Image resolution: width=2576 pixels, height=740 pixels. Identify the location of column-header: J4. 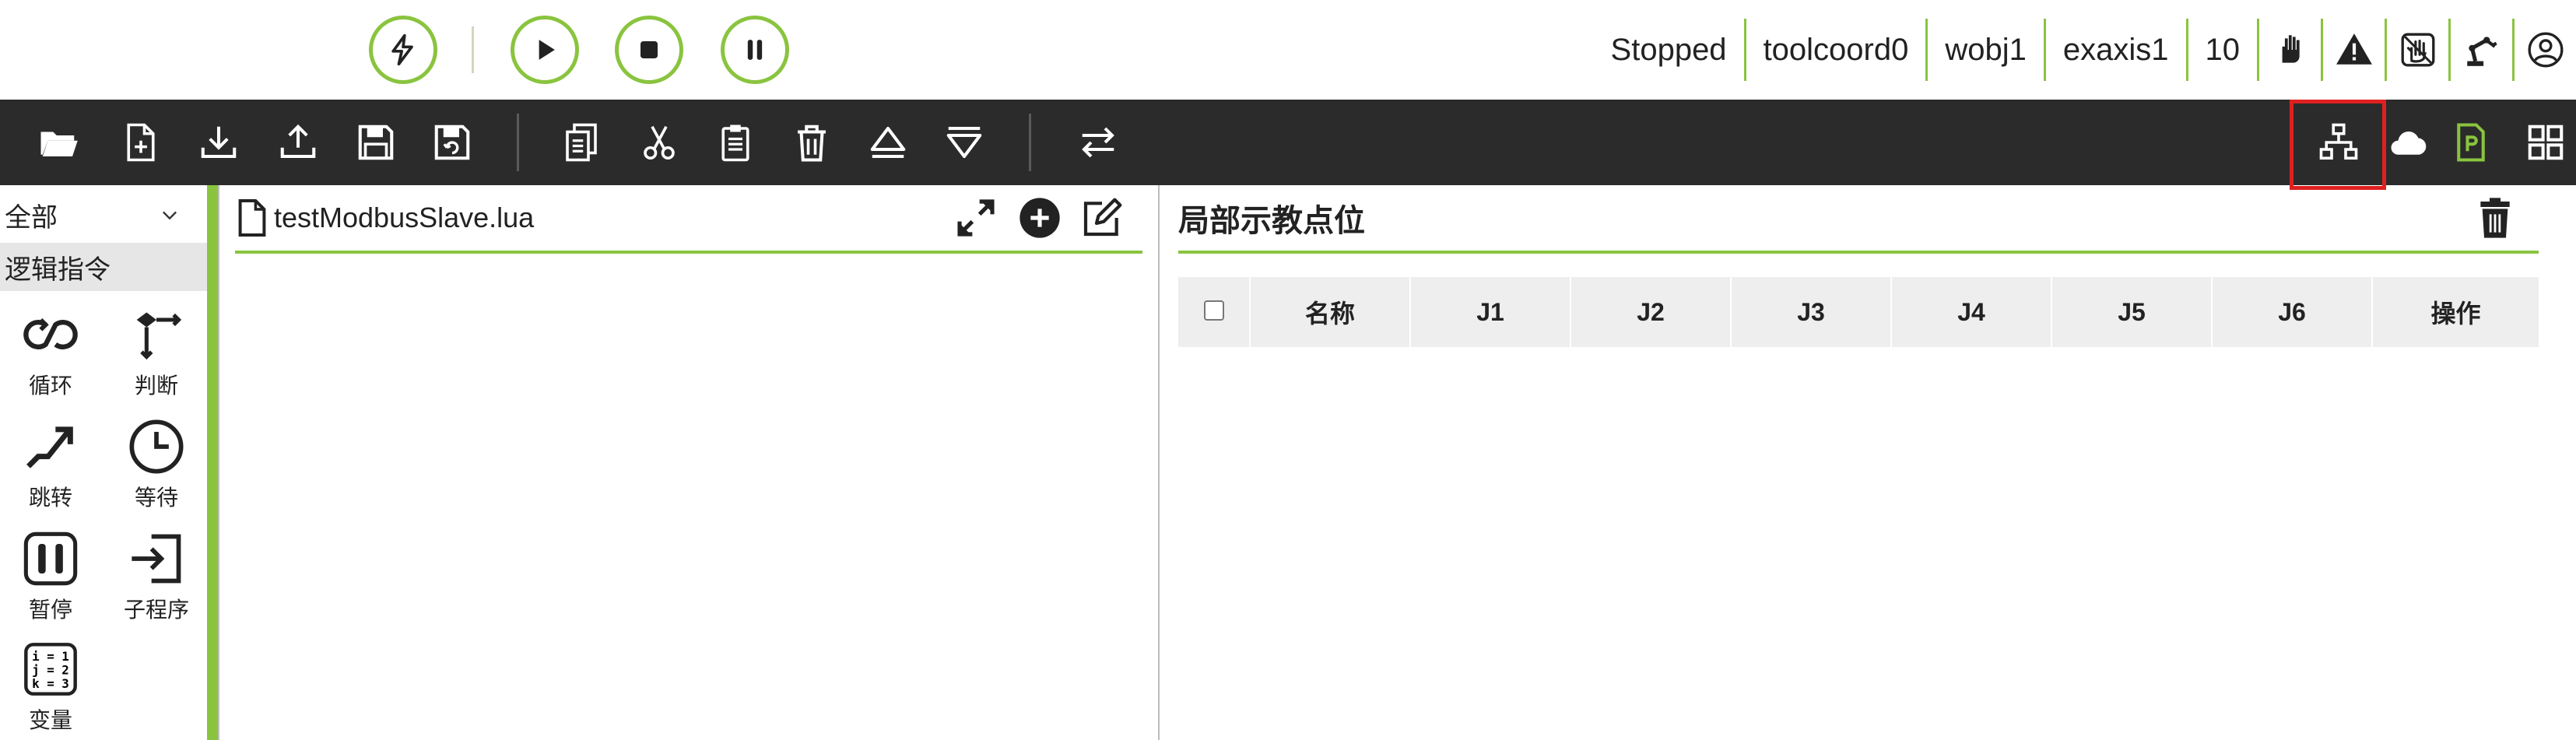
(1972, 312).